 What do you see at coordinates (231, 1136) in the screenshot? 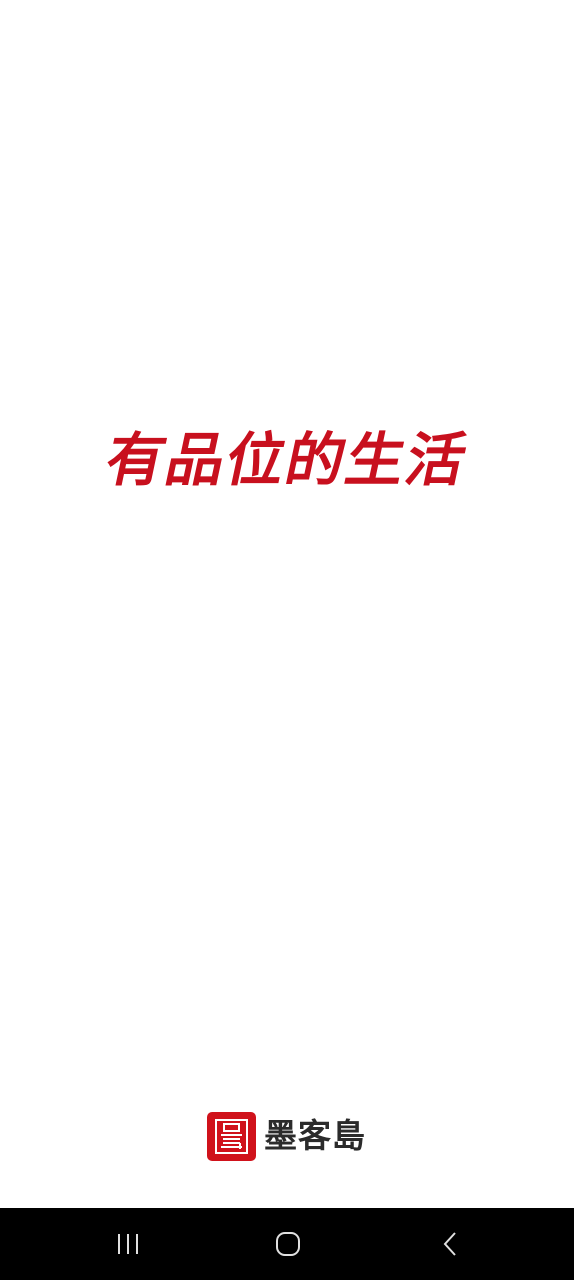
I see `island-seal-logo-icon` at bounding box center [231, 1136].